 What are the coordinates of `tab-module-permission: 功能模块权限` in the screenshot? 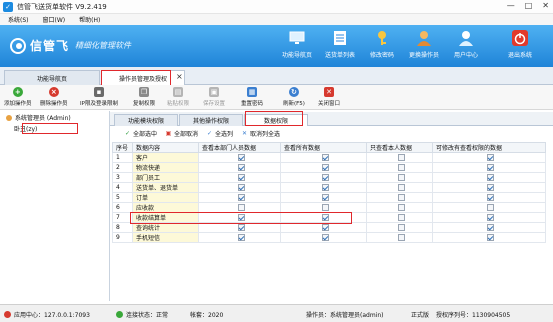 It's located at (146, 120).